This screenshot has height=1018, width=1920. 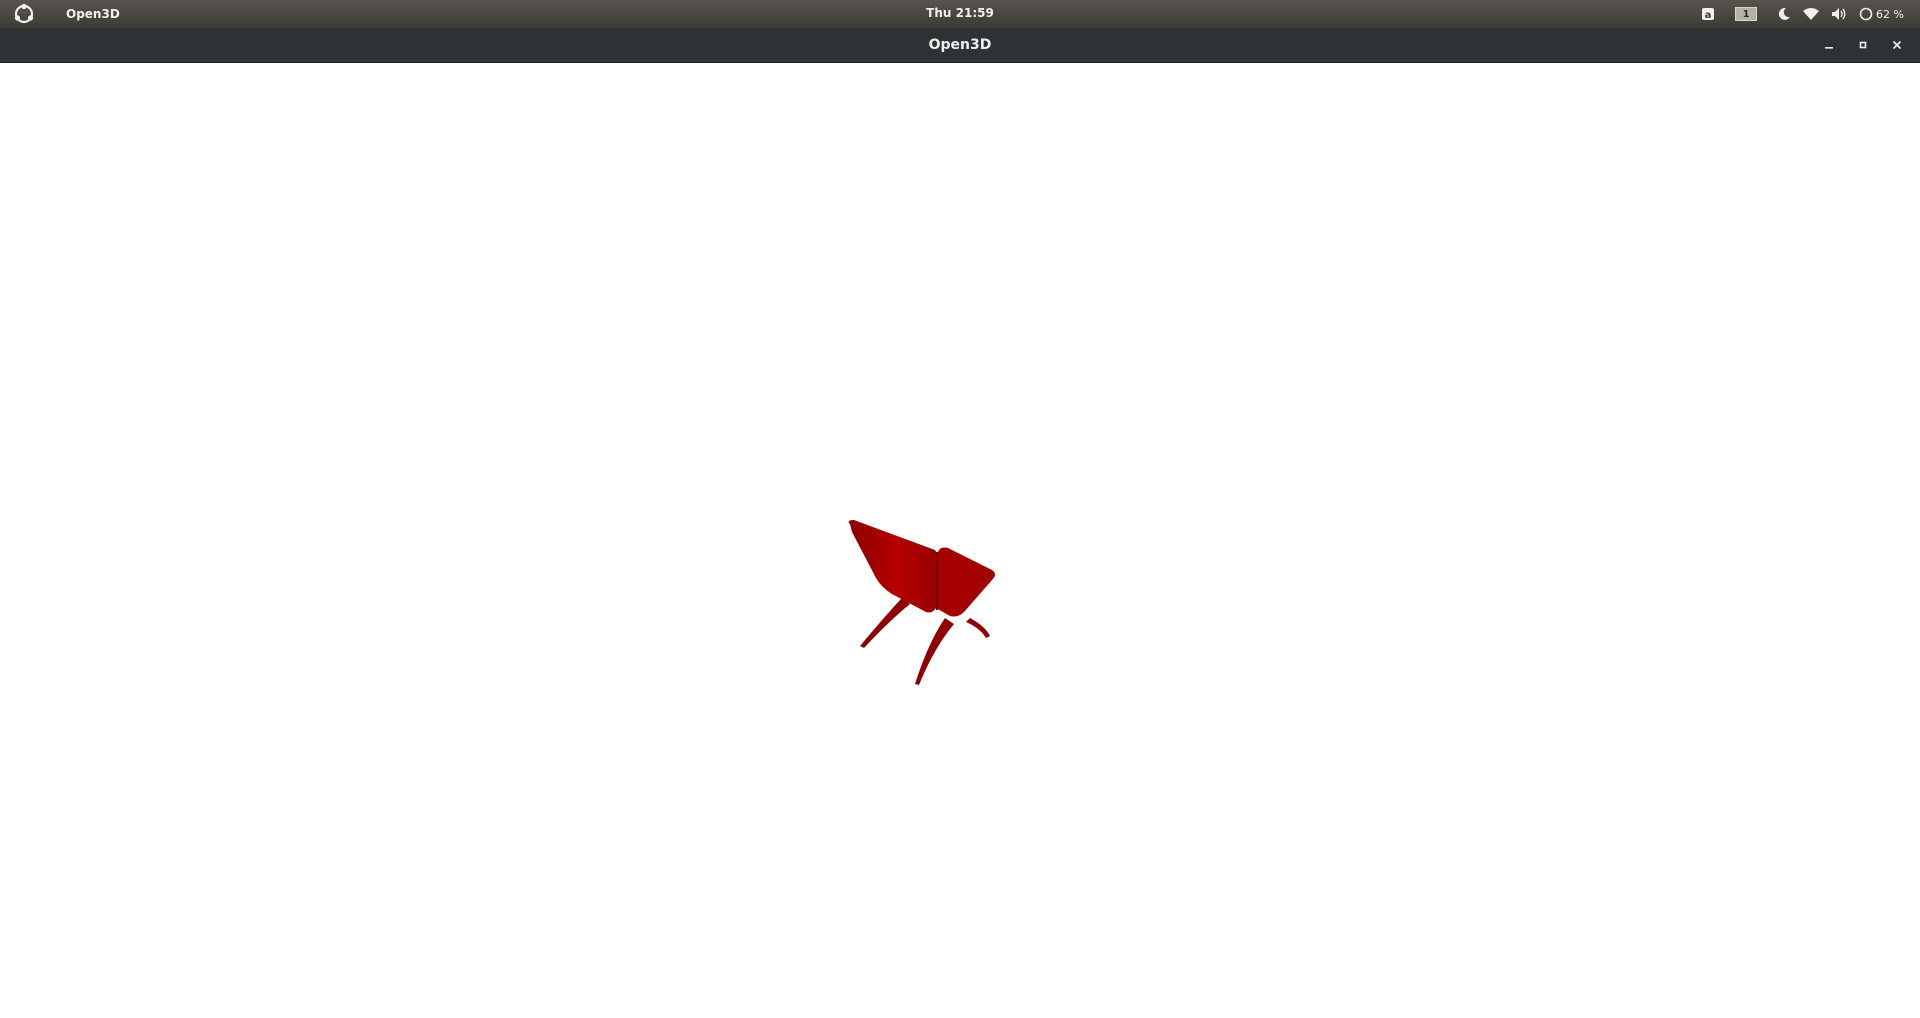 I want to click on ubuntu-budgie-logo-icon, so click(x=24, y=14).